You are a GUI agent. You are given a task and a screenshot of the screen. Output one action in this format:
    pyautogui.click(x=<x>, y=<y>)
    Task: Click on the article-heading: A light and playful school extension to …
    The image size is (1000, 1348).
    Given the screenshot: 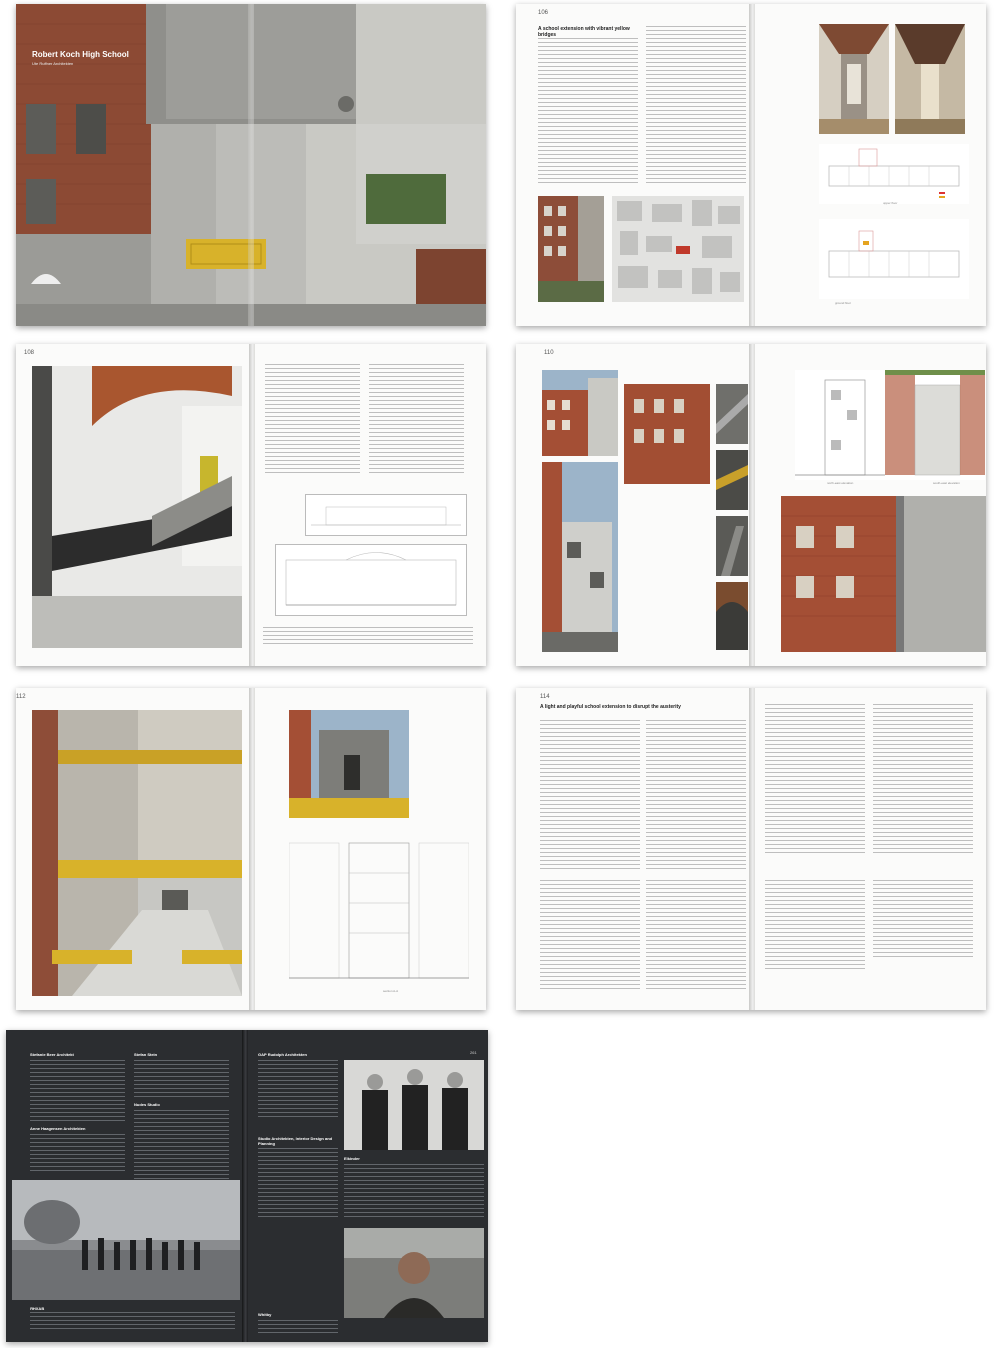 What is the action you would take?
    pyautogui.click(x=610, y=707)
    